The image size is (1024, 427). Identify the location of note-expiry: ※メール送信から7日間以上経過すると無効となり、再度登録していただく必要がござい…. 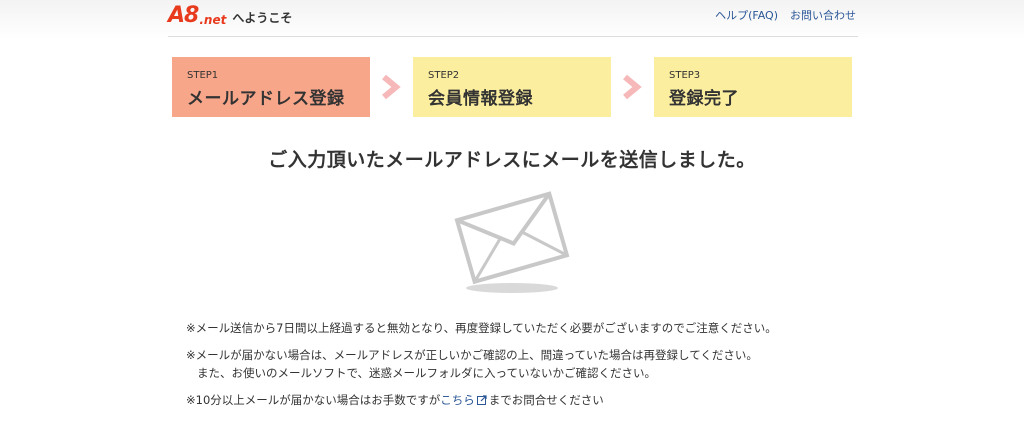
(481, 328).